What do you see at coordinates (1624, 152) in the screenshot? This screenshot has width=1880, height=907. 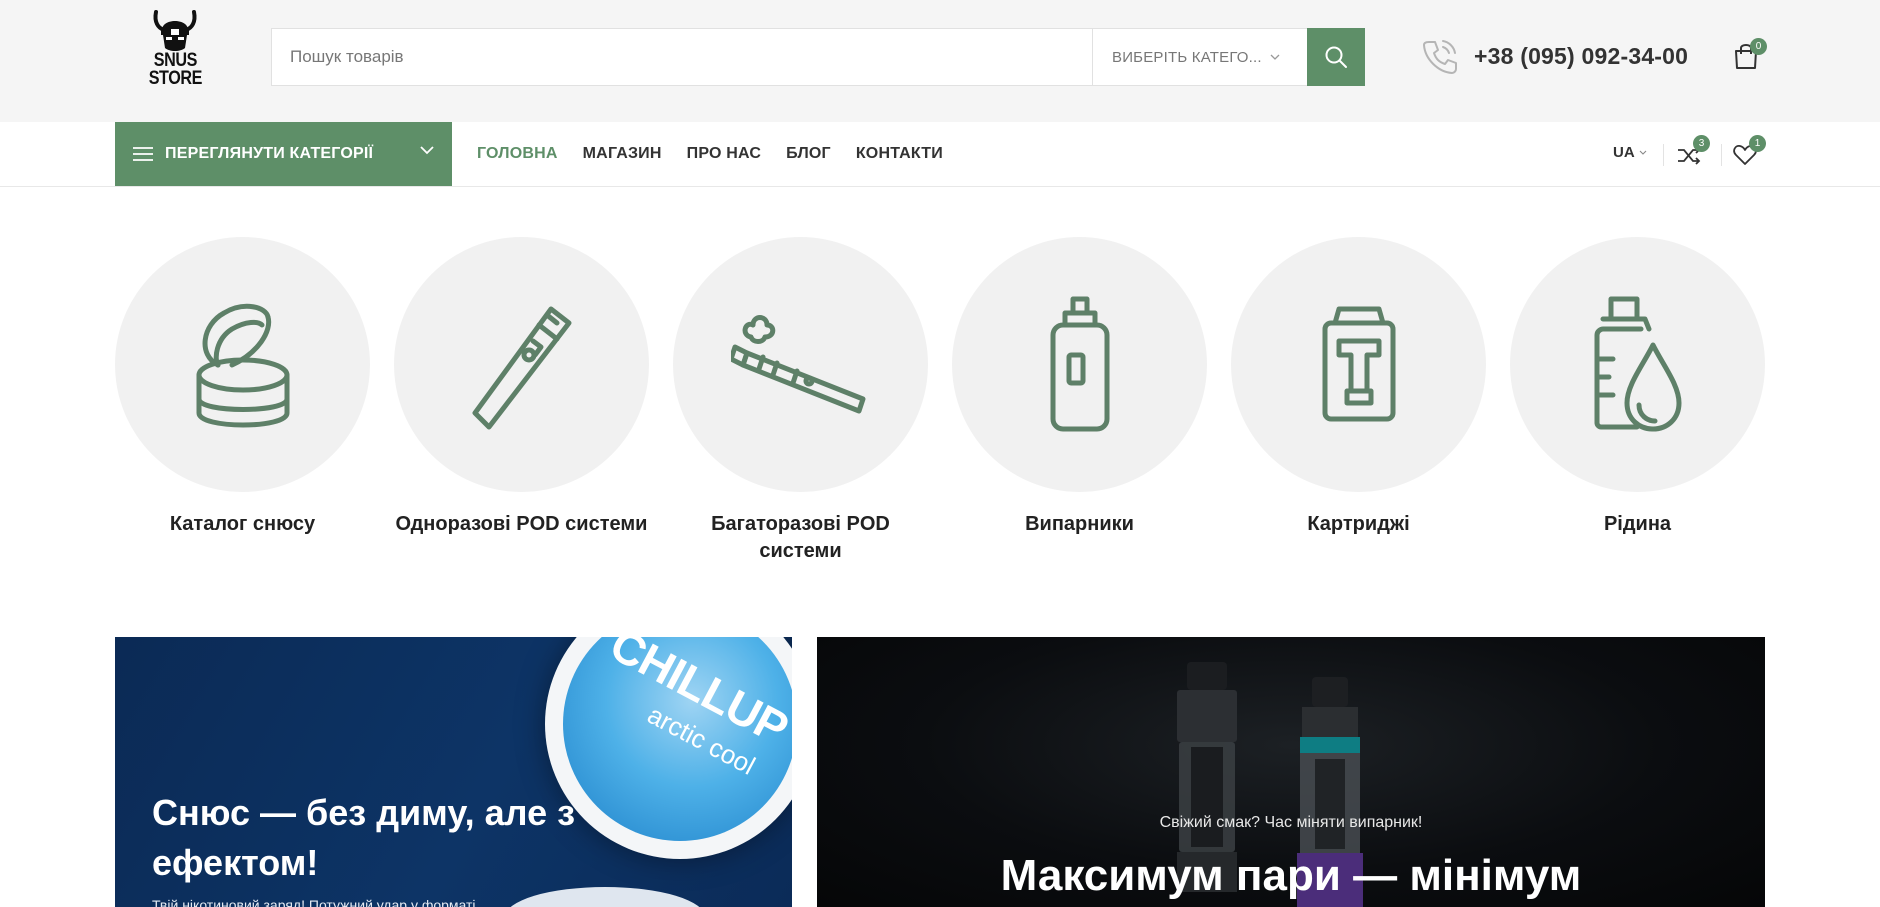 I see `language-label: UA` at bounding box center [1624, 152].